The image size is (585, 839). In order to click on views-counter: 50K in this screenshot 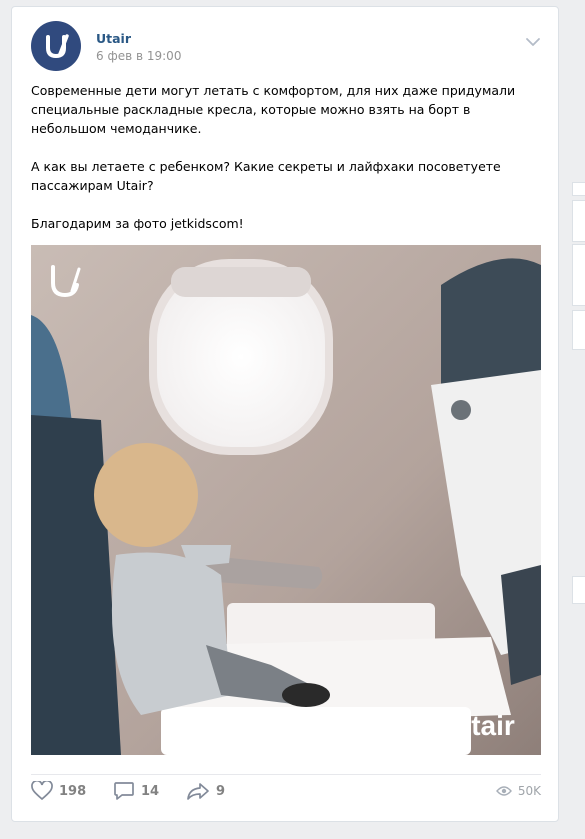, I will do `click(518, 791)`.